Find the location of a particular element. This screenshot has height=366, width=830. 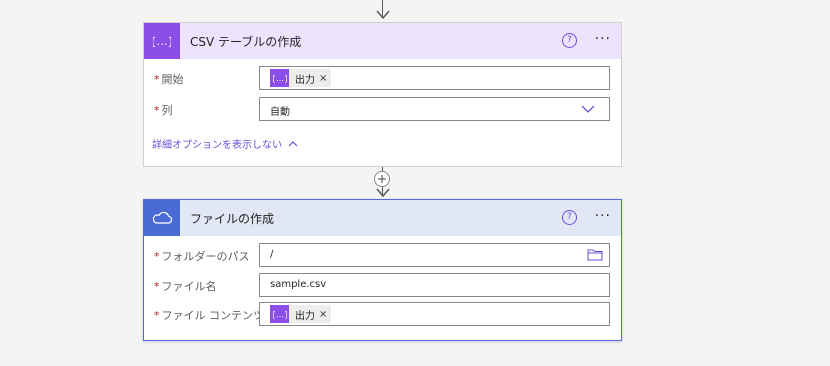

from-field-input: {…} 出力 × is located at coordinates (434, 78).